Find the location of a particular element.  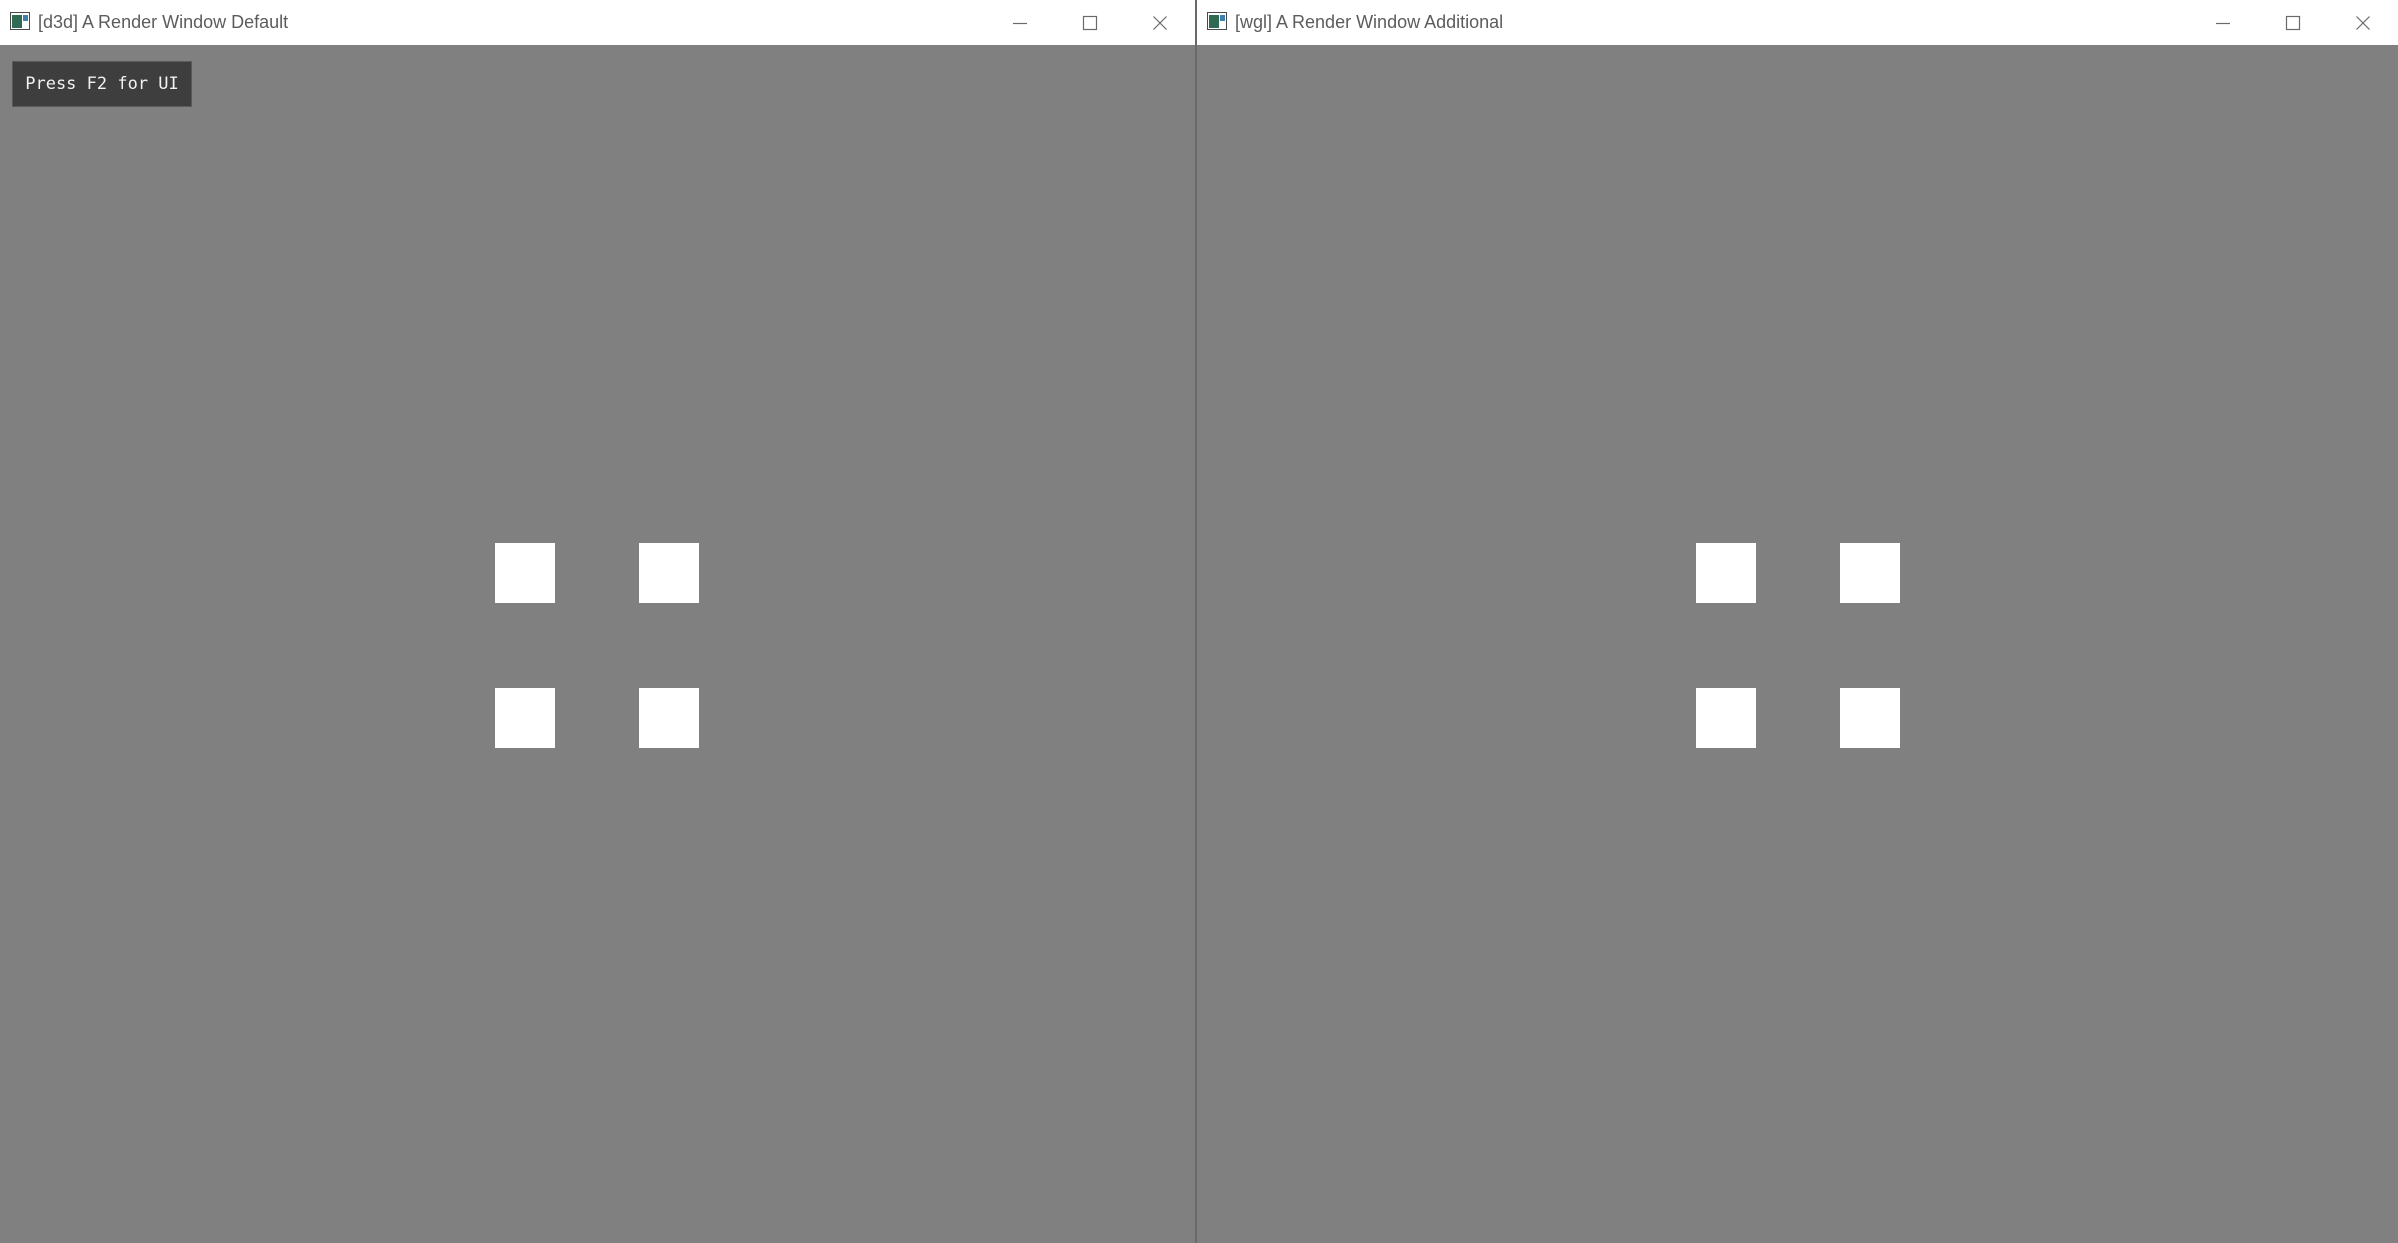

window-title: [d3d] A Render Window Default is located at coordinates (163, 22).